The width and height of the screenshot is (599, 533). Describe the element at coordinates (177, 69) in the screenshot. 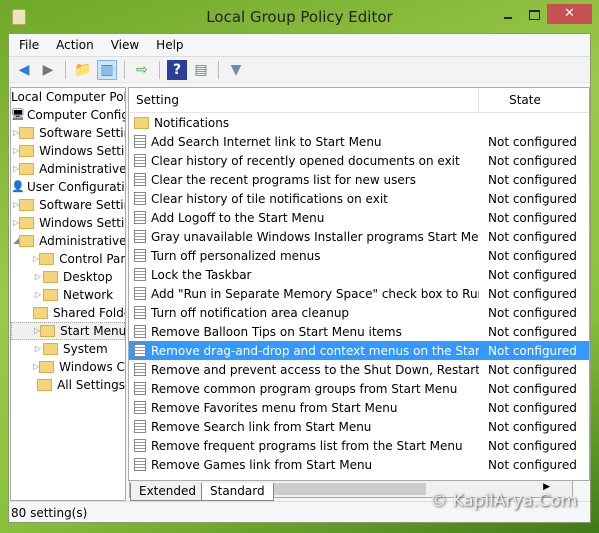

I see `help-icon: ?` at that location.